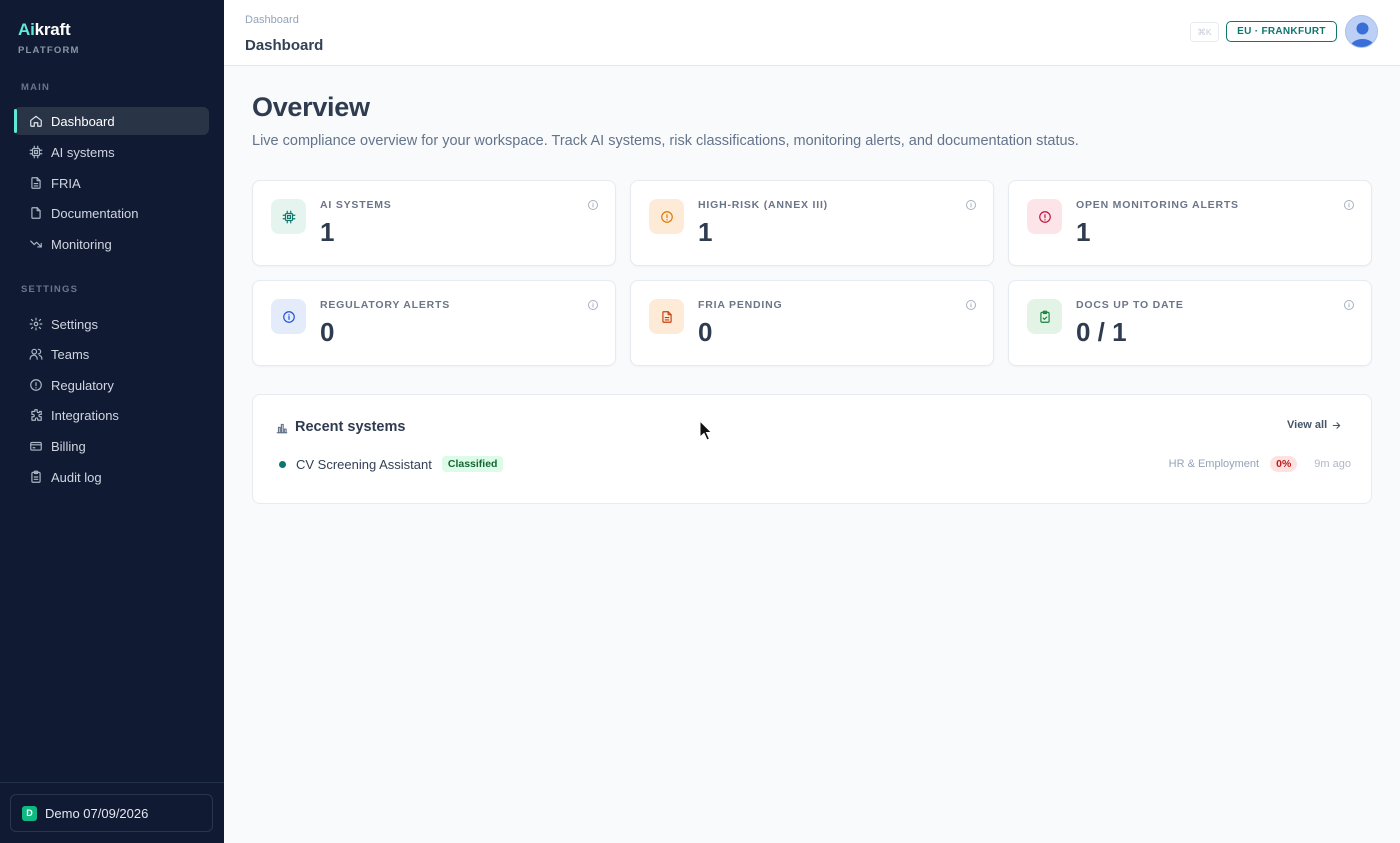 This screenshot has width=1400, height=843. Describe the element at coordinates (1332, 464) in the screenshot. I see `updated-time: 9m ago` at that location.